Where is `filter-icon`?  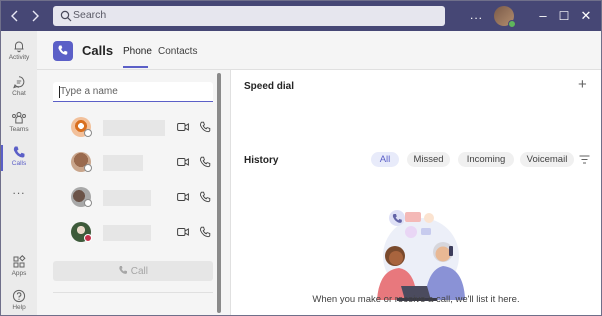 filter-icon is located at coordinates (584, 159).